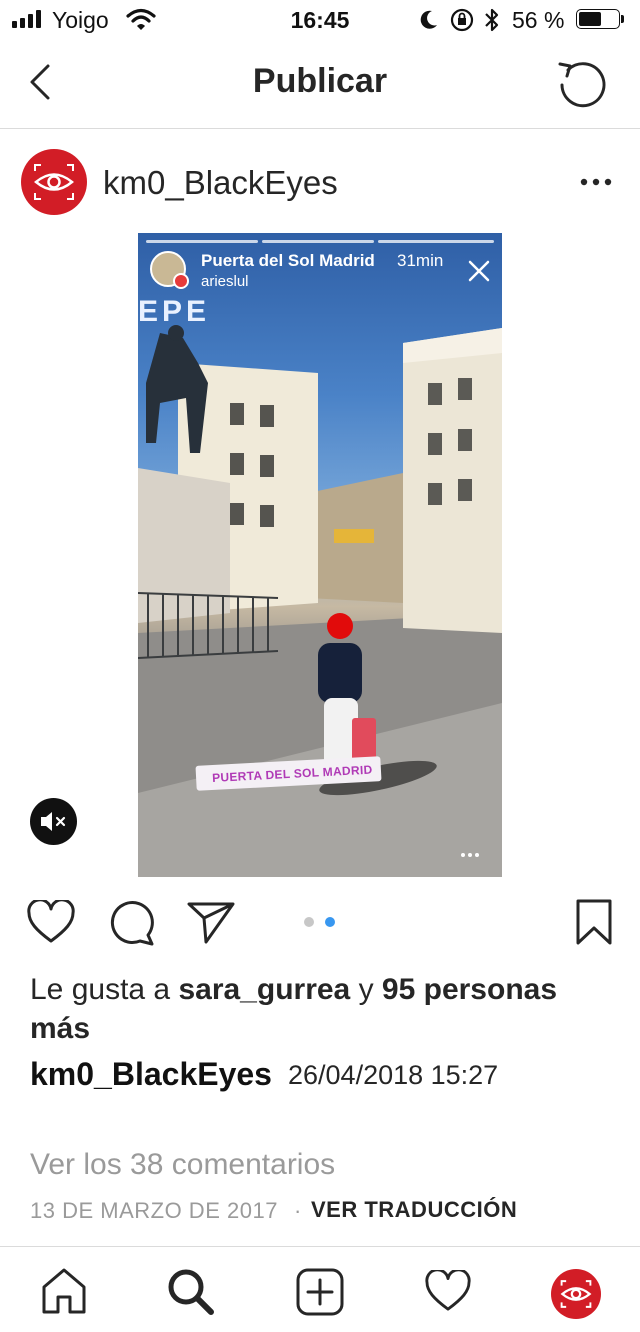 The width and height of the screenshot is (640, 1332). I want to click on carousel-indicator, so click(324, 922).